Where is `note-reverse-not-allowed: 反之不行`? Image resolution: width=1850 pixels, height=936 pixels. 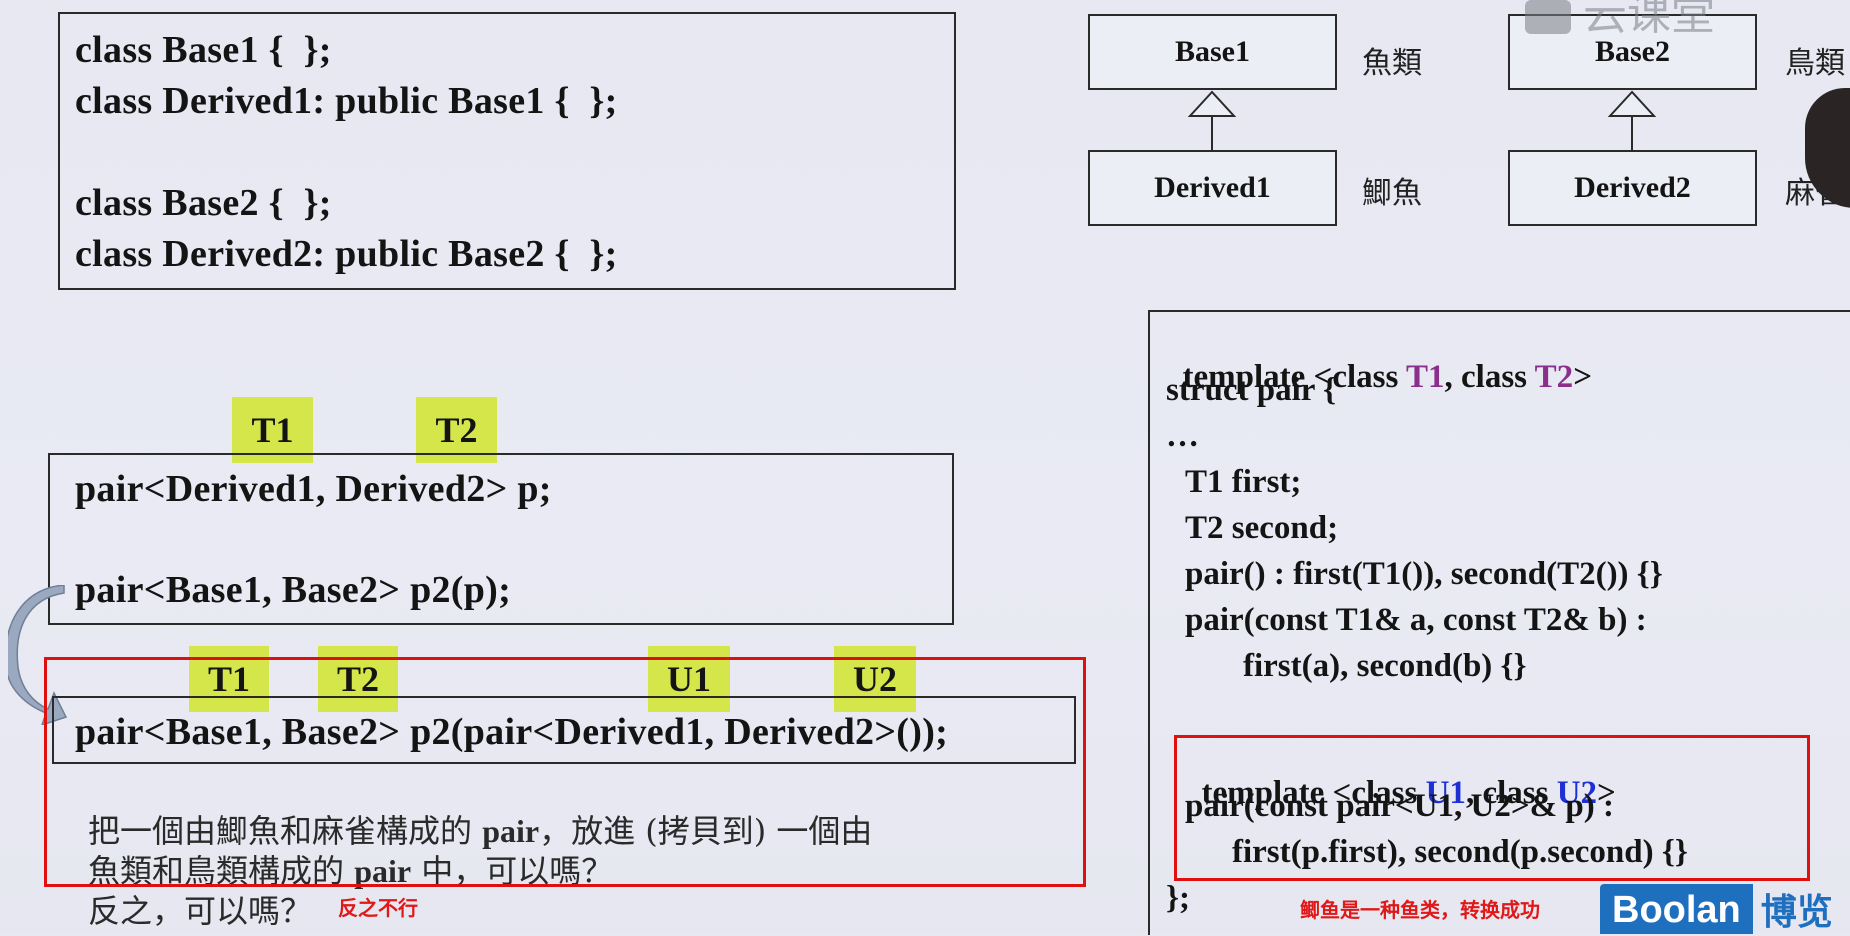 note-reverse-not-allowed: 反之不行 is located at coordinates (378, 908).